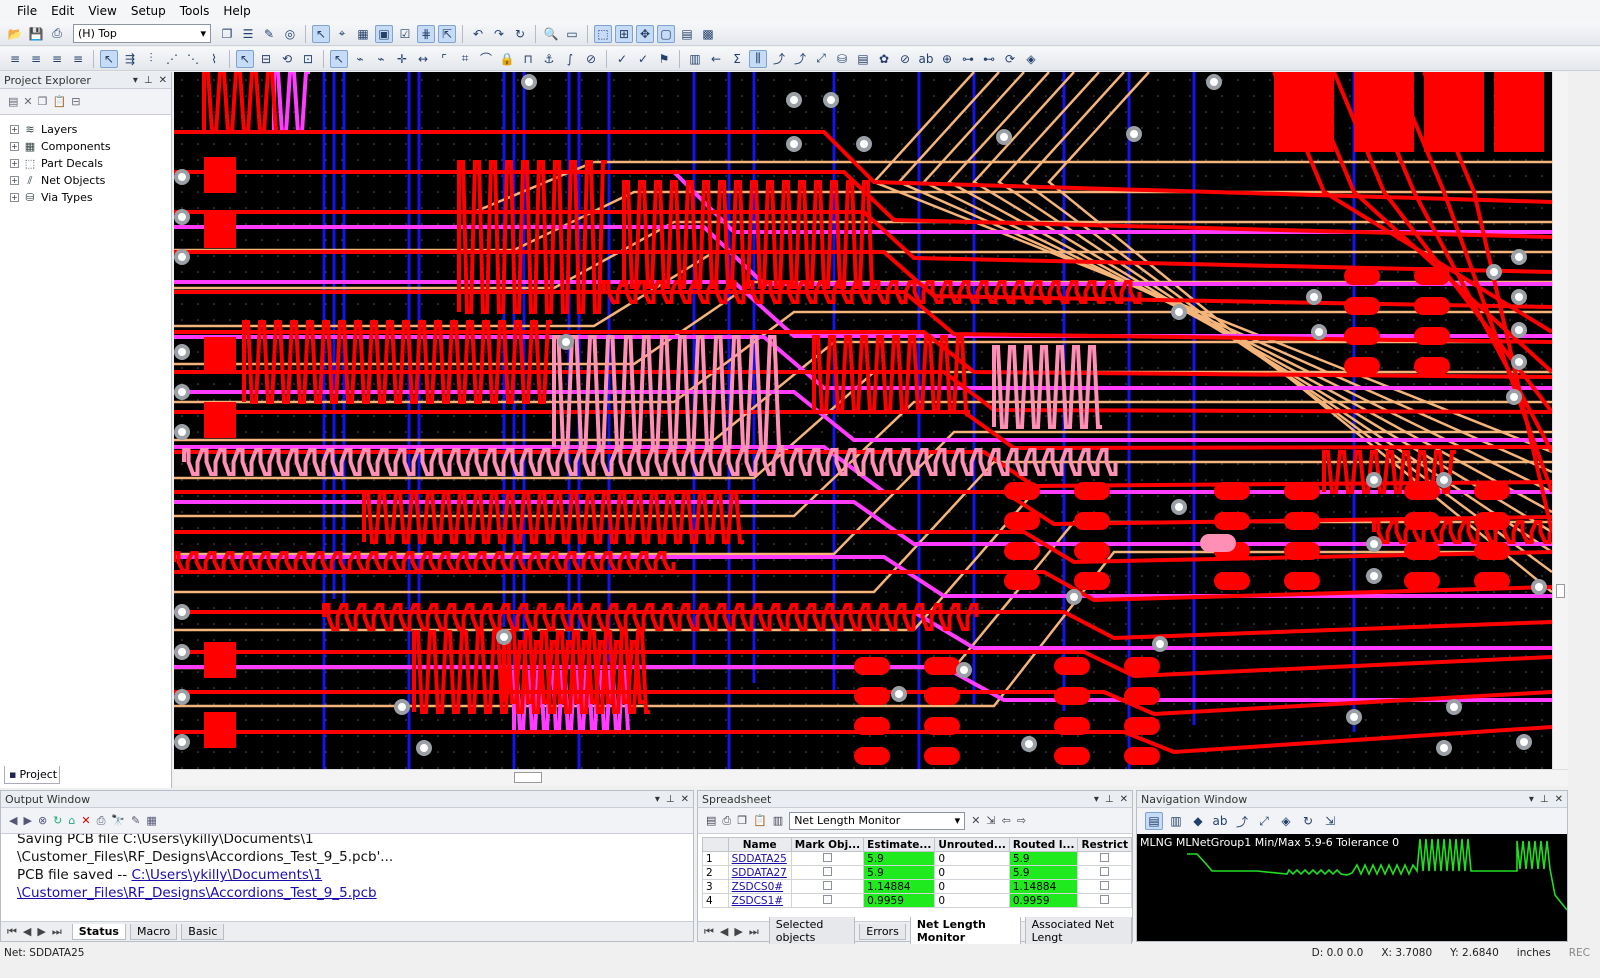 The image size is (1600, 978). Describe the element at coordinates (384, 33) in the screenshot. I see `layout-icon: ▣` at that location.